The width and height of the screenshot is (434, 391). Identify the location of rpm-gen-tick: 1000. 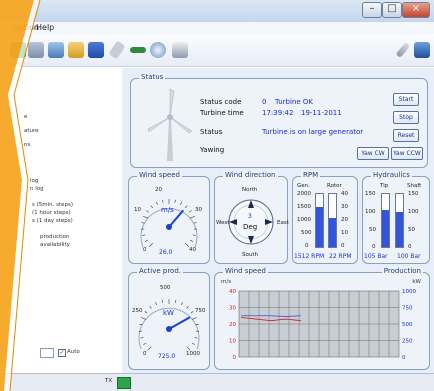
(304, 220).